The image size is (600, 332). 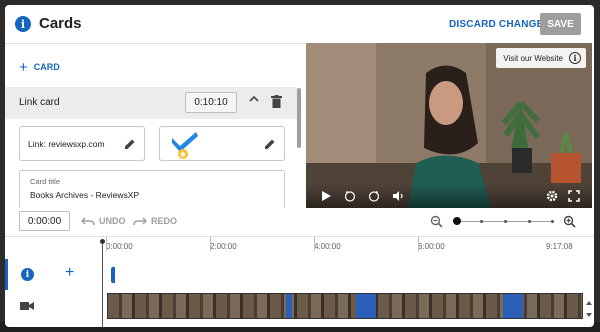 I want to click on link-field: Link: reviewsxp.com, so click(x=82, y=143).